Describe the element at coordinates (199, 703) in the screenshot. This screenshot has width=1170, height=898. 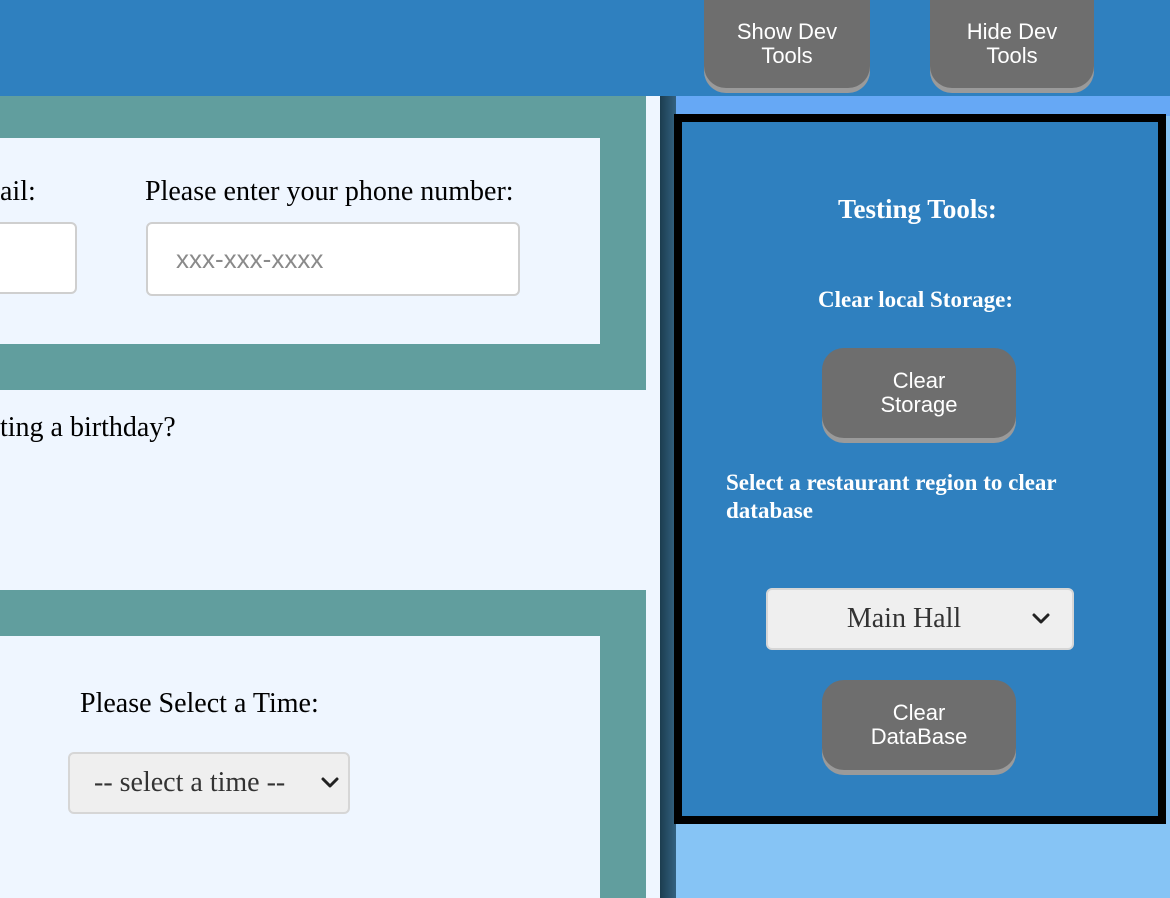
I see `time-label: Please Select a Time:` at that location.